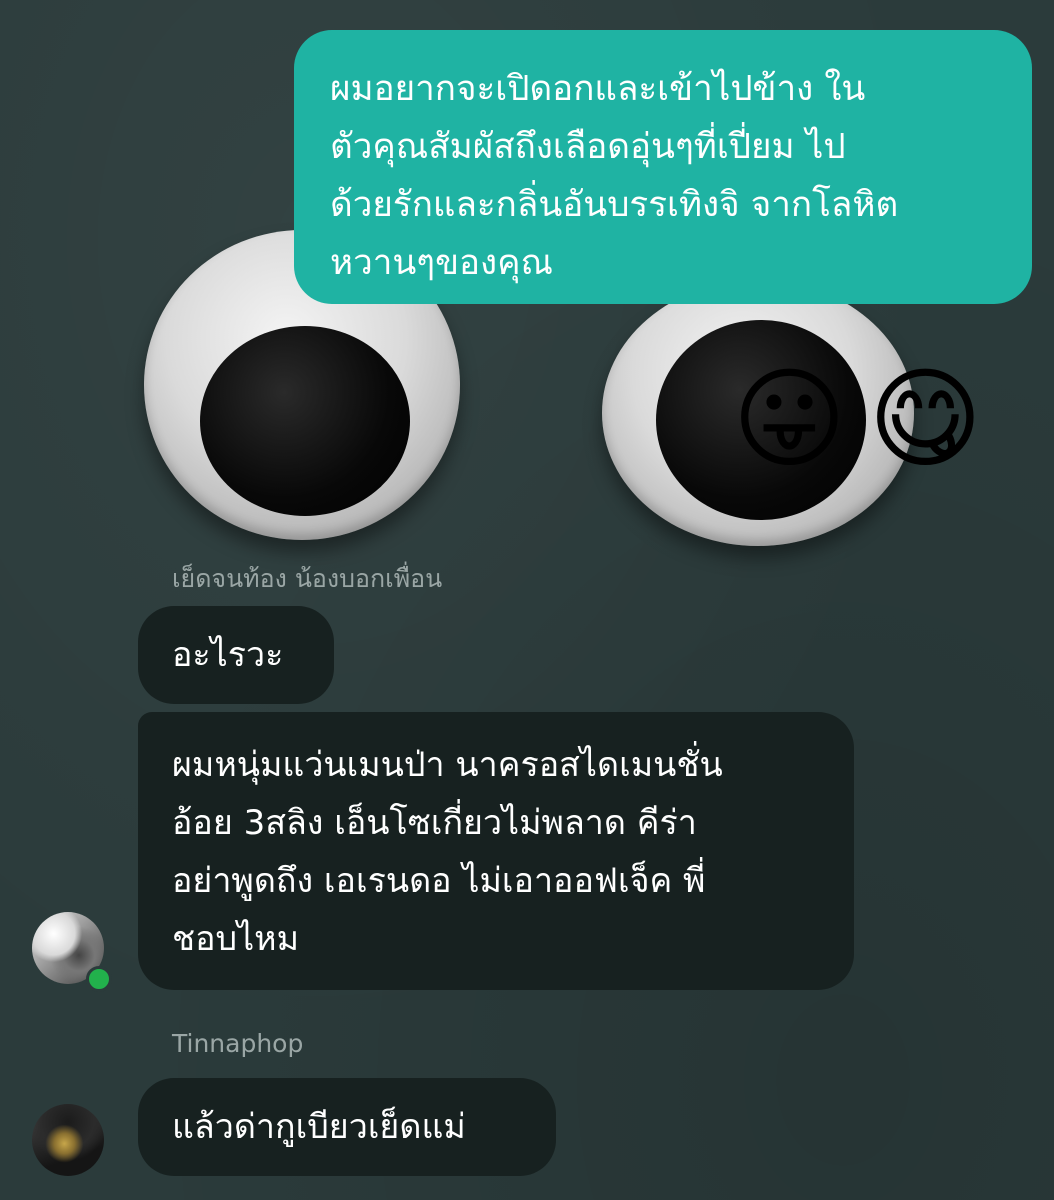  I want to click on yum-face-emoji: 😋, so click(925, 419).